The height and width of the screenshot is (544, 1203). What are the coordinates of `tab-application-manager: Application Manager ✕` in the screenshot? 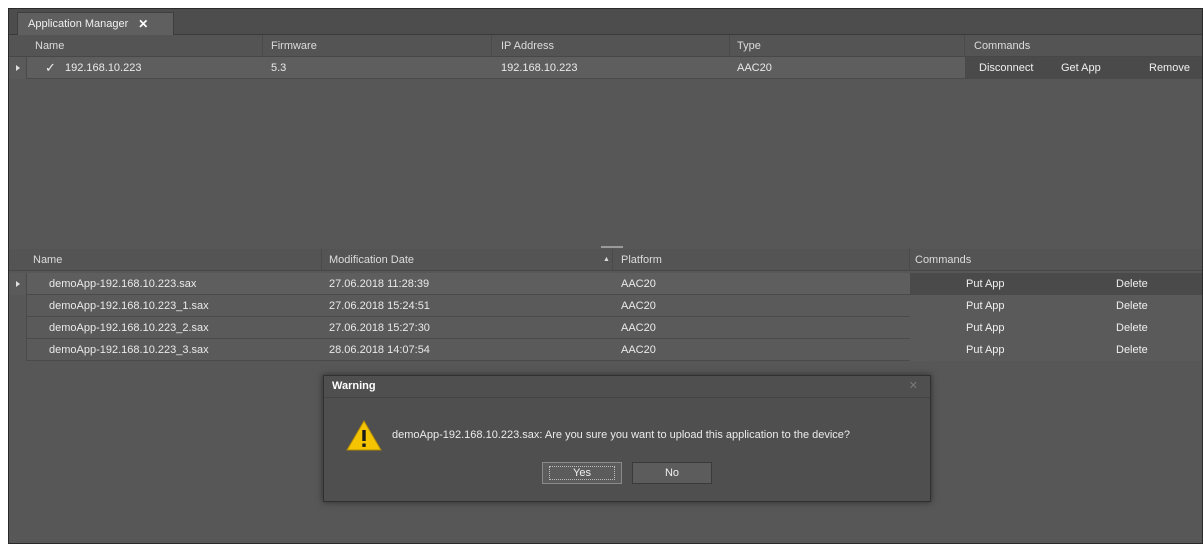 It's located at (95, 23).